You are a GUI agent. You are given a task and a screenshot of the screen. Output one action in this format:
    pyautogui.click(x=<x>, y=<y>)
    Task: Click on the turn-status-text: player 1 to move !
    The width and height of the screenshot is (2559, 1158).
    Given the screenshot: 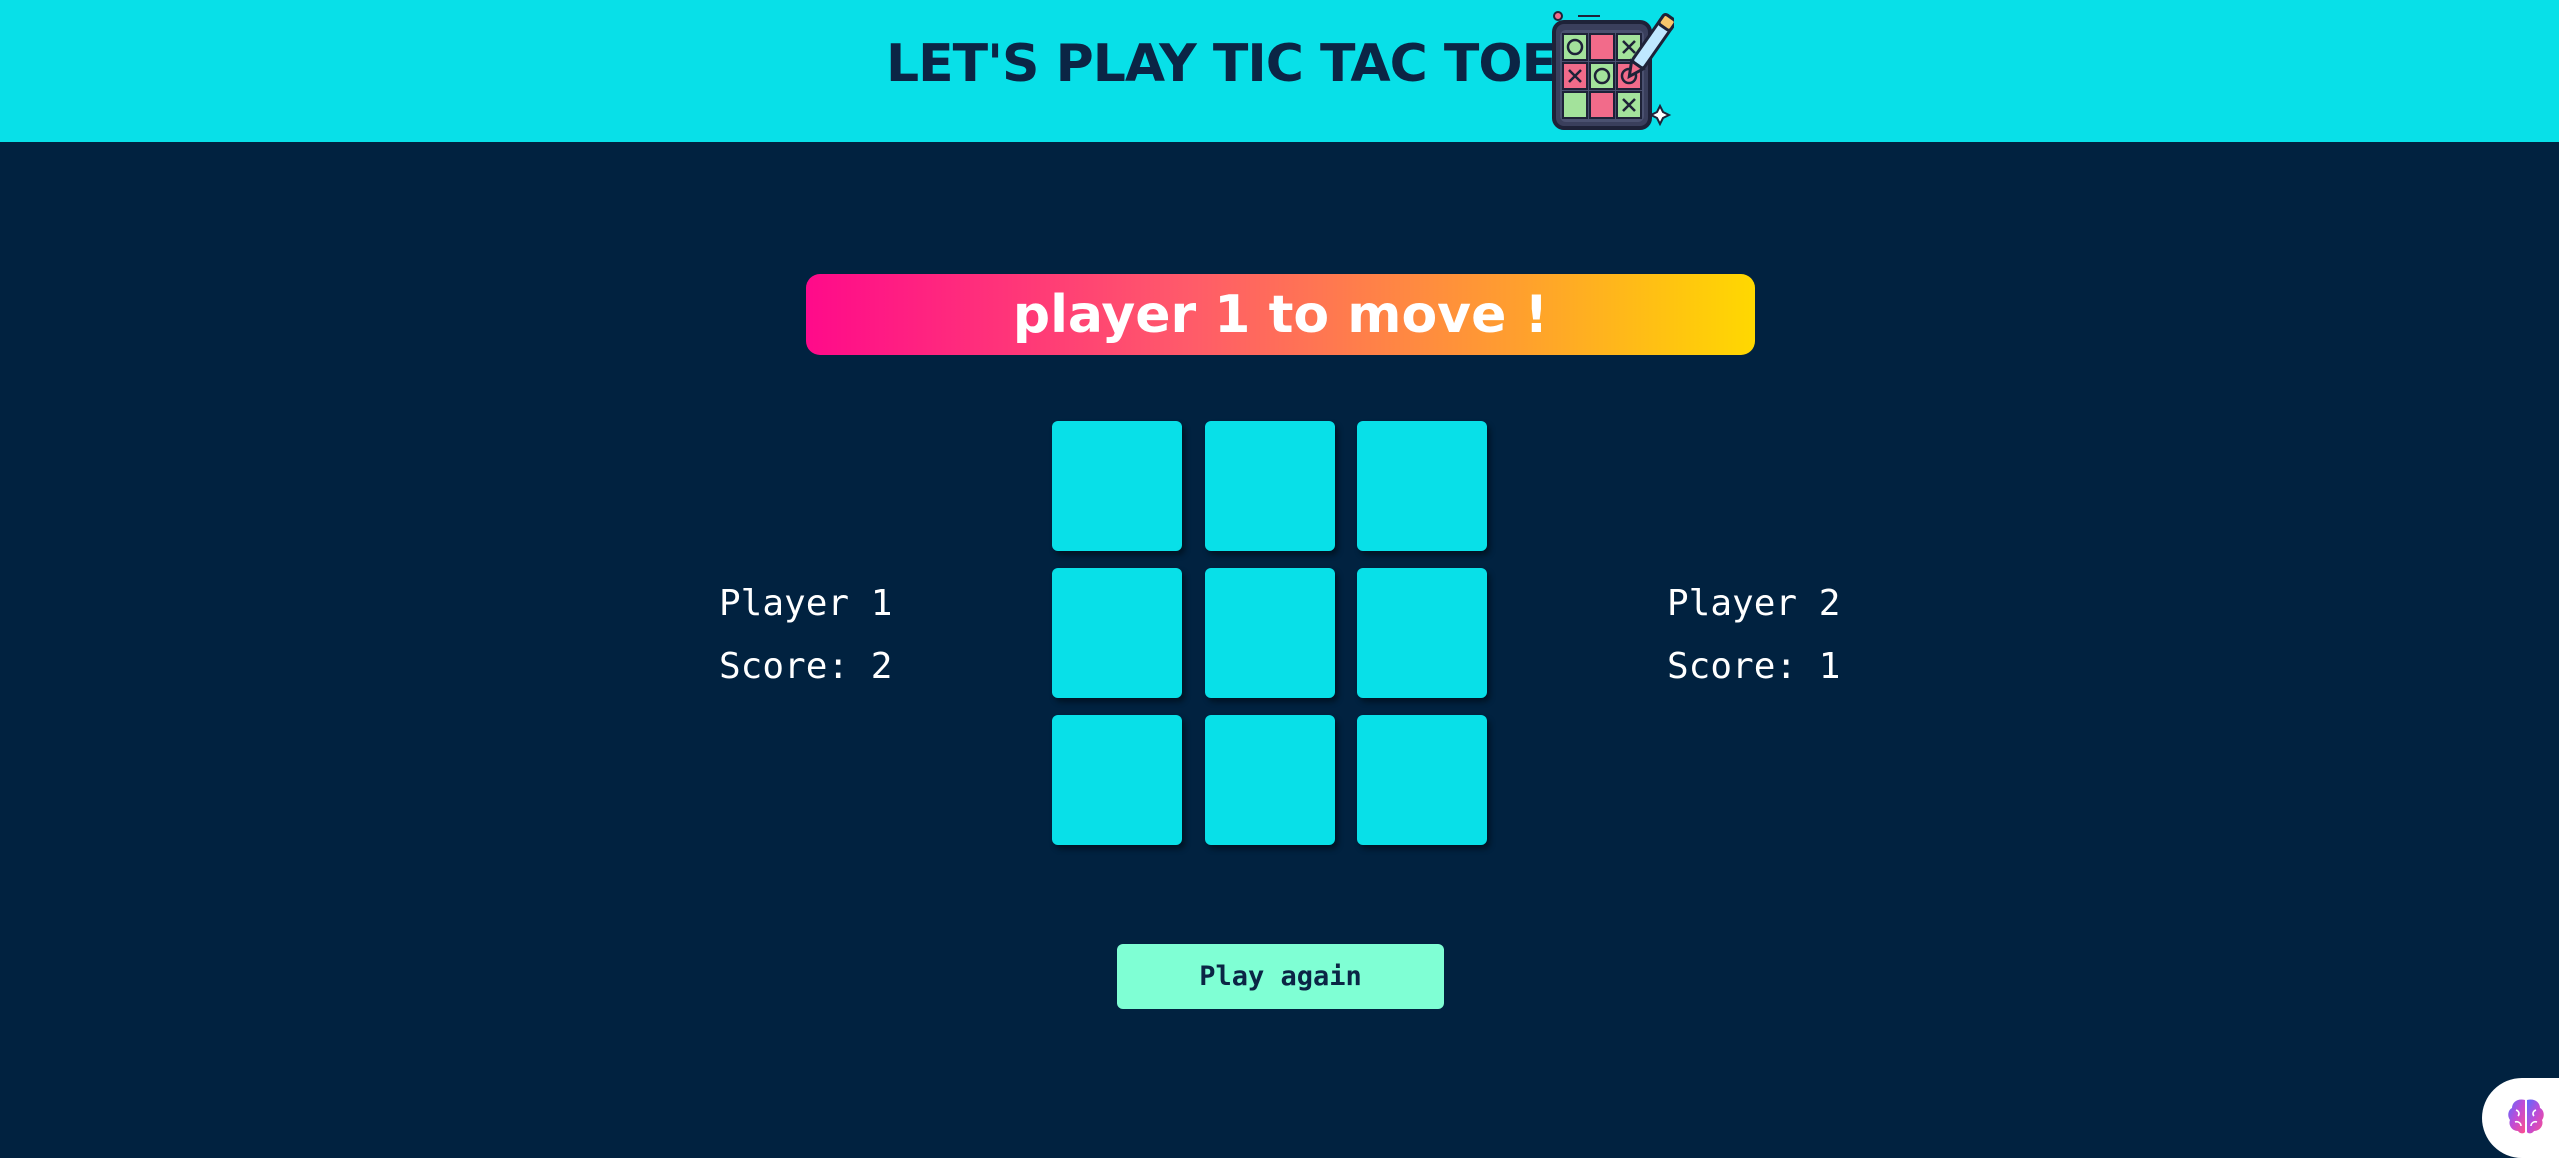 What is the action you would take?
    pyautogui.click(x=1280, y=314)
    